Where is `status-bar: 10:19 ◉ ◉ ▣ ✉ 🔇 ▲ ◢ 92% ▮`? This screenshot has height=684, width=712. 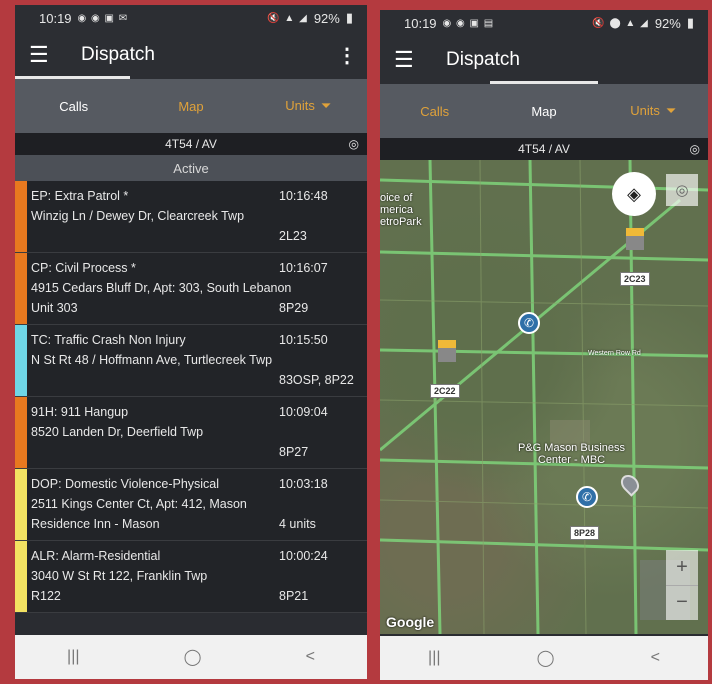 status-bar: 10:19 ◉ ◉ ▣ ✉ 🔇 ▲ ◢ 92% ▮ is located at coordinates (191, 18).